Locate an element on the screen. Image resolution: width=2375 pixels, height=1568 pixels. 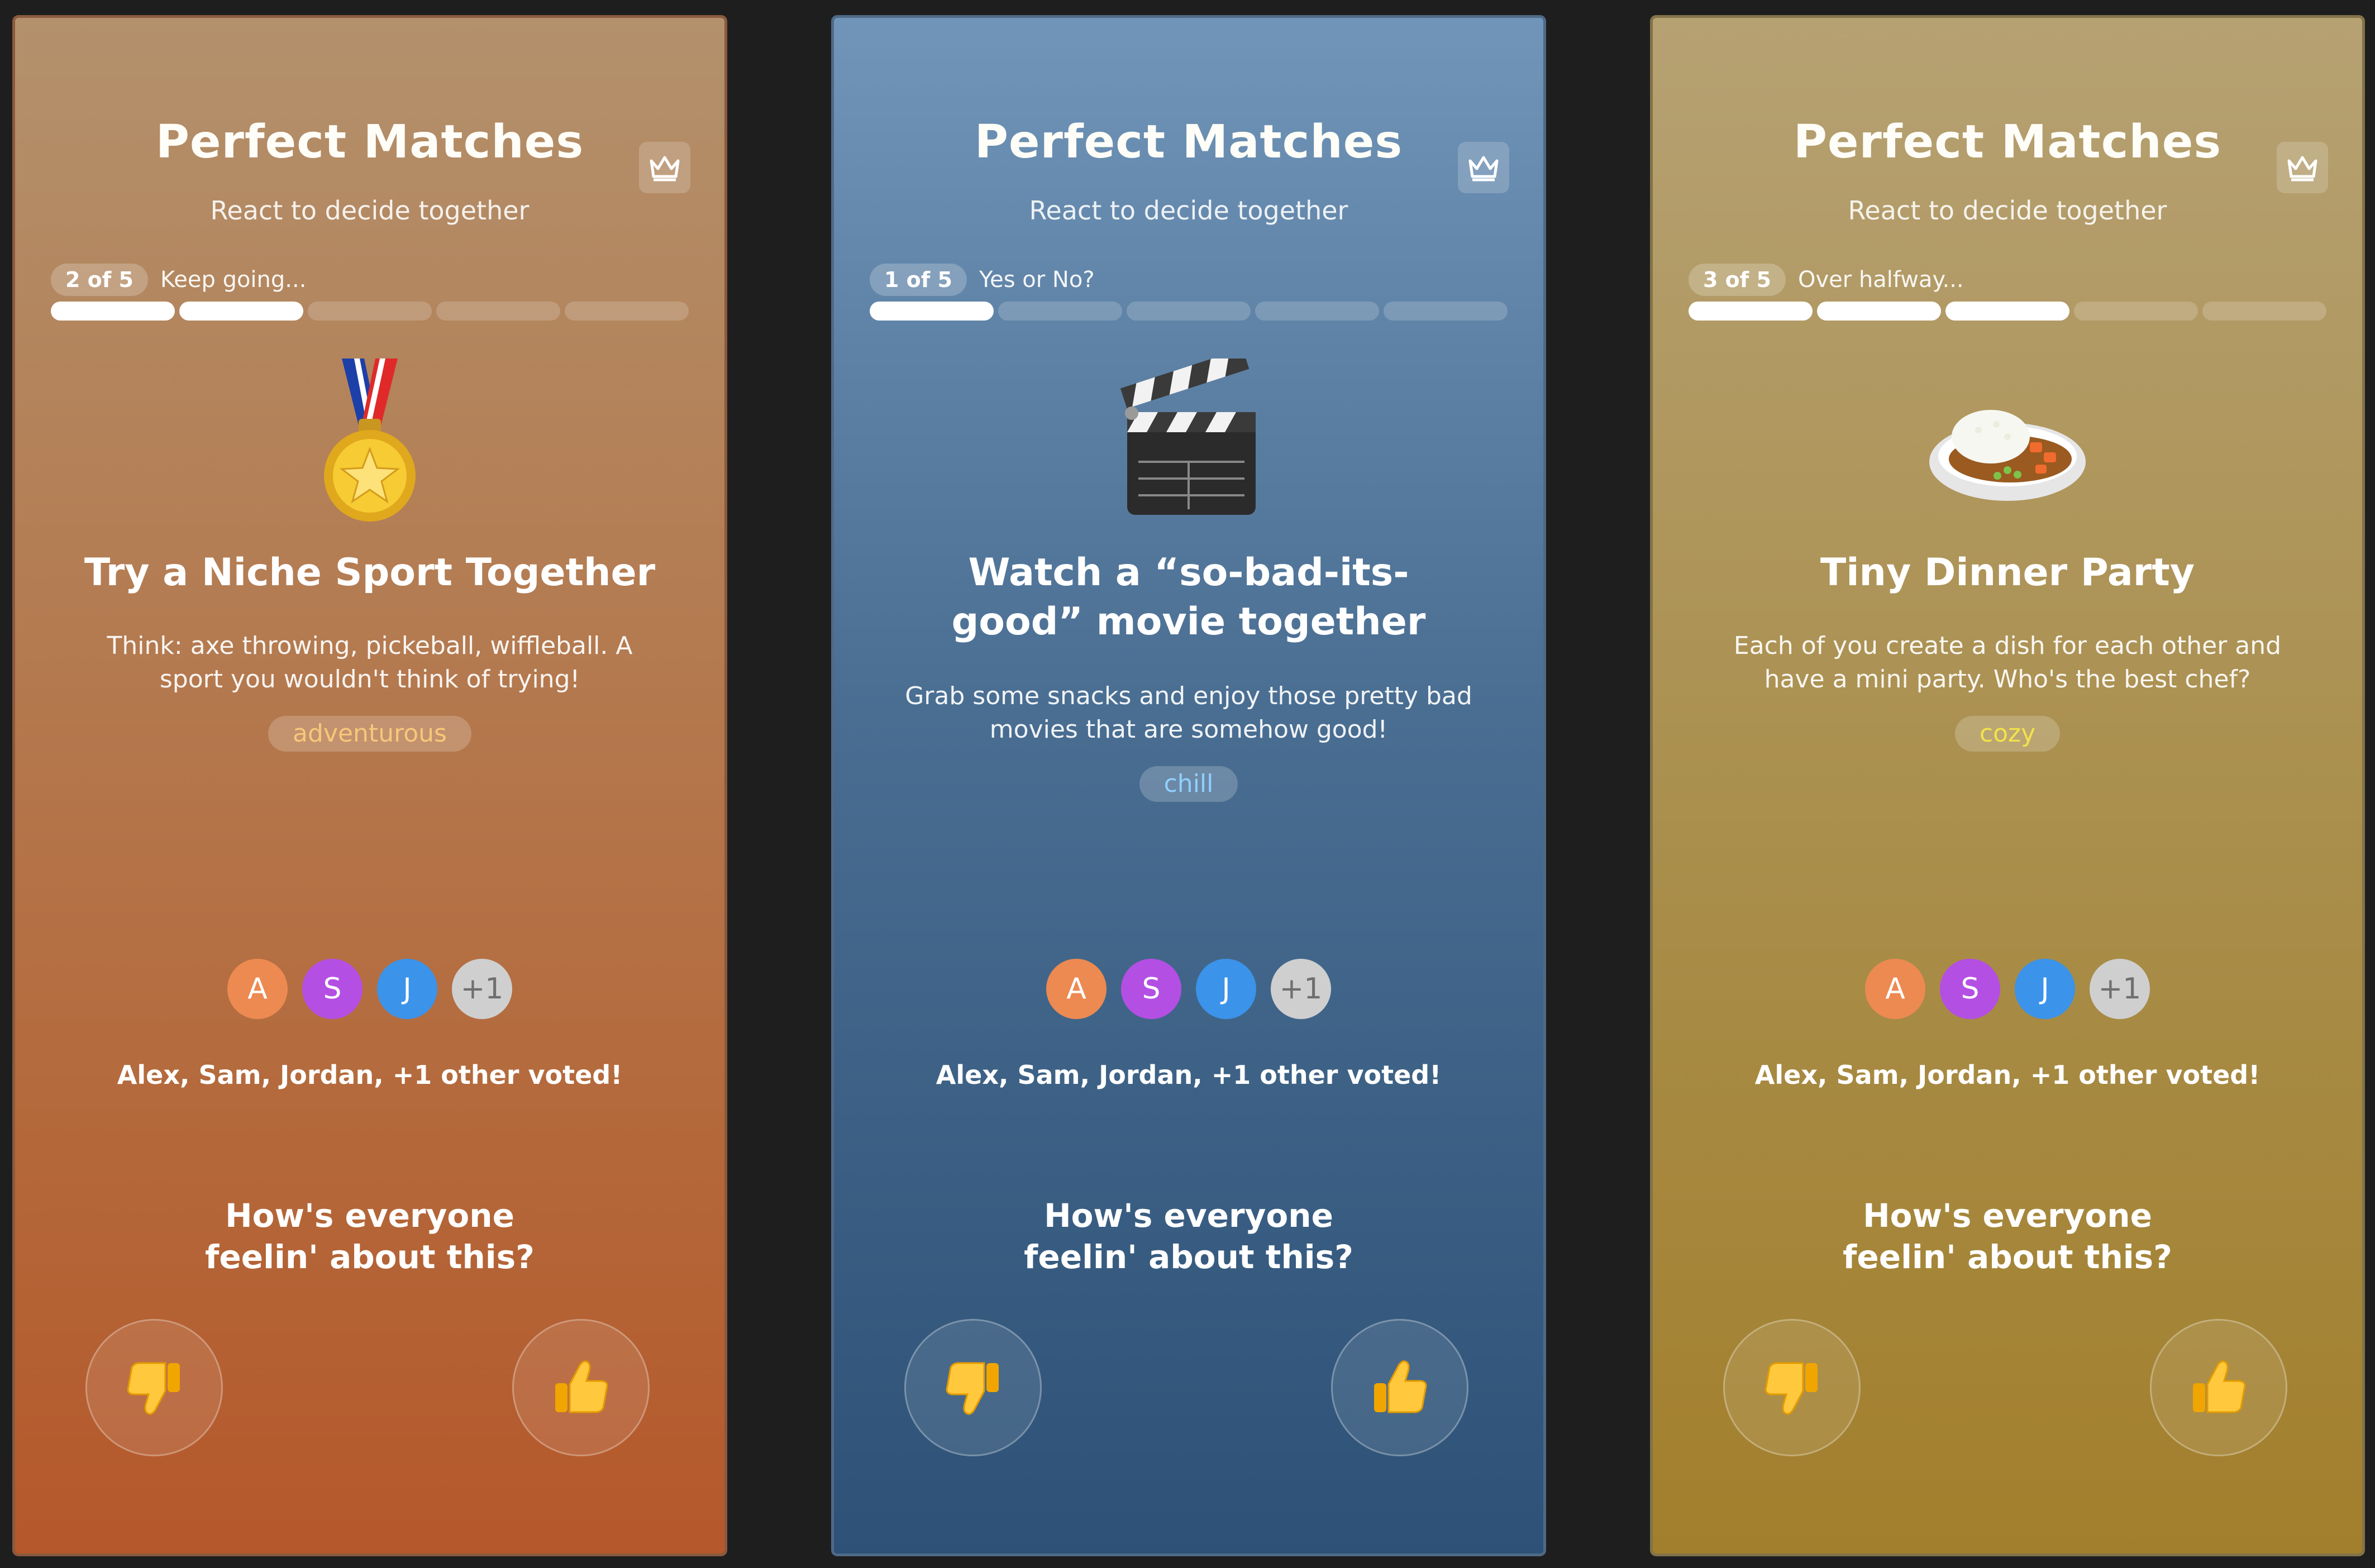
vibe-tag: cozy is located at coordinates (2007, 734).